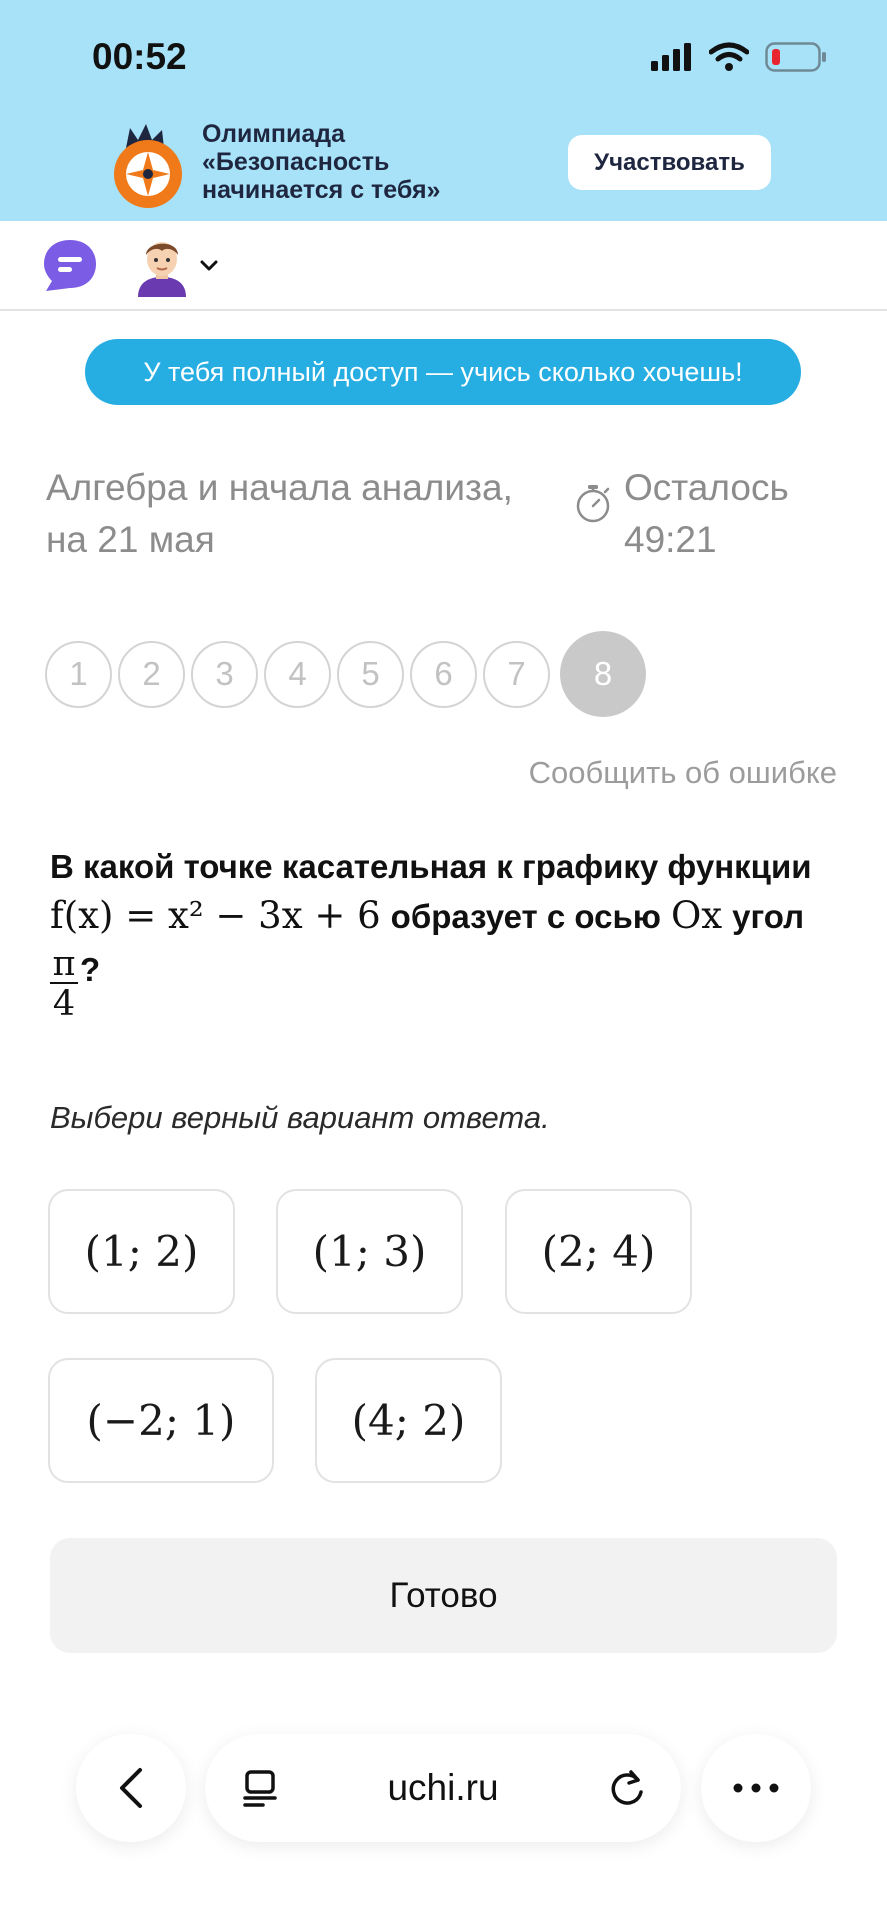 Image resolution: width=887 pixels, height=1920 pixels. I want to click on chevron-down-icon, so click(209, 265).